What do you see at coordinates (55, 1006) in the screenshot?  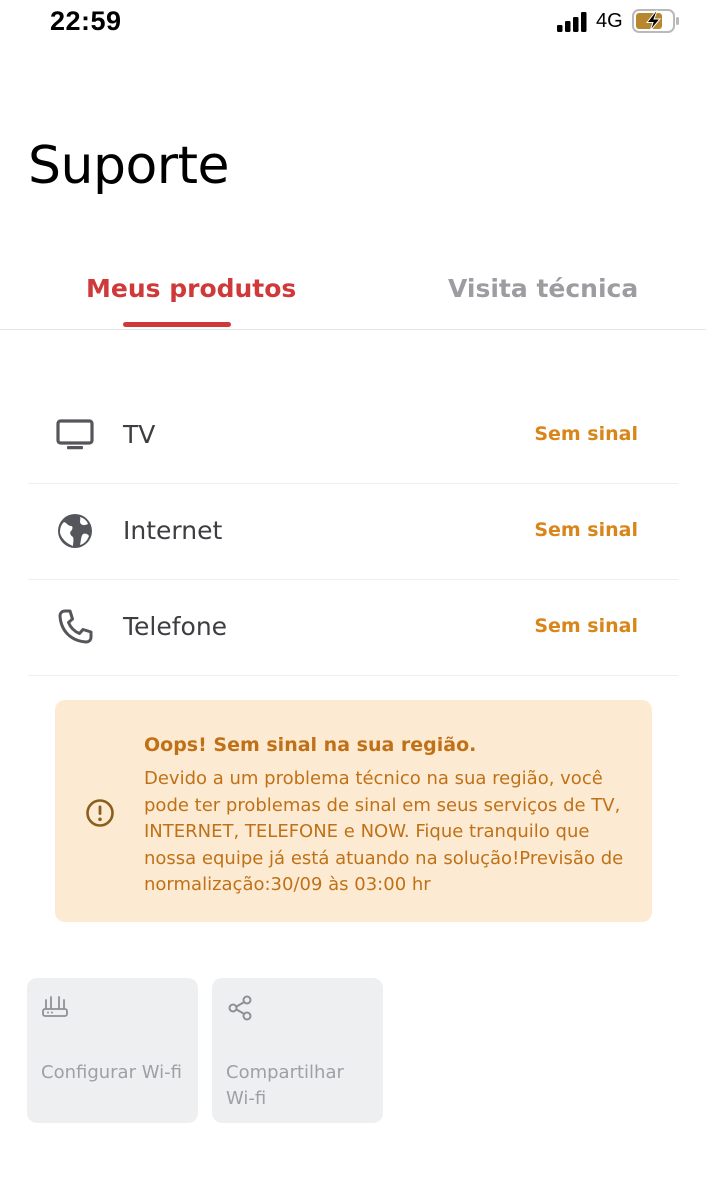 I see `router-icon` at bounding box center [55, 1006].